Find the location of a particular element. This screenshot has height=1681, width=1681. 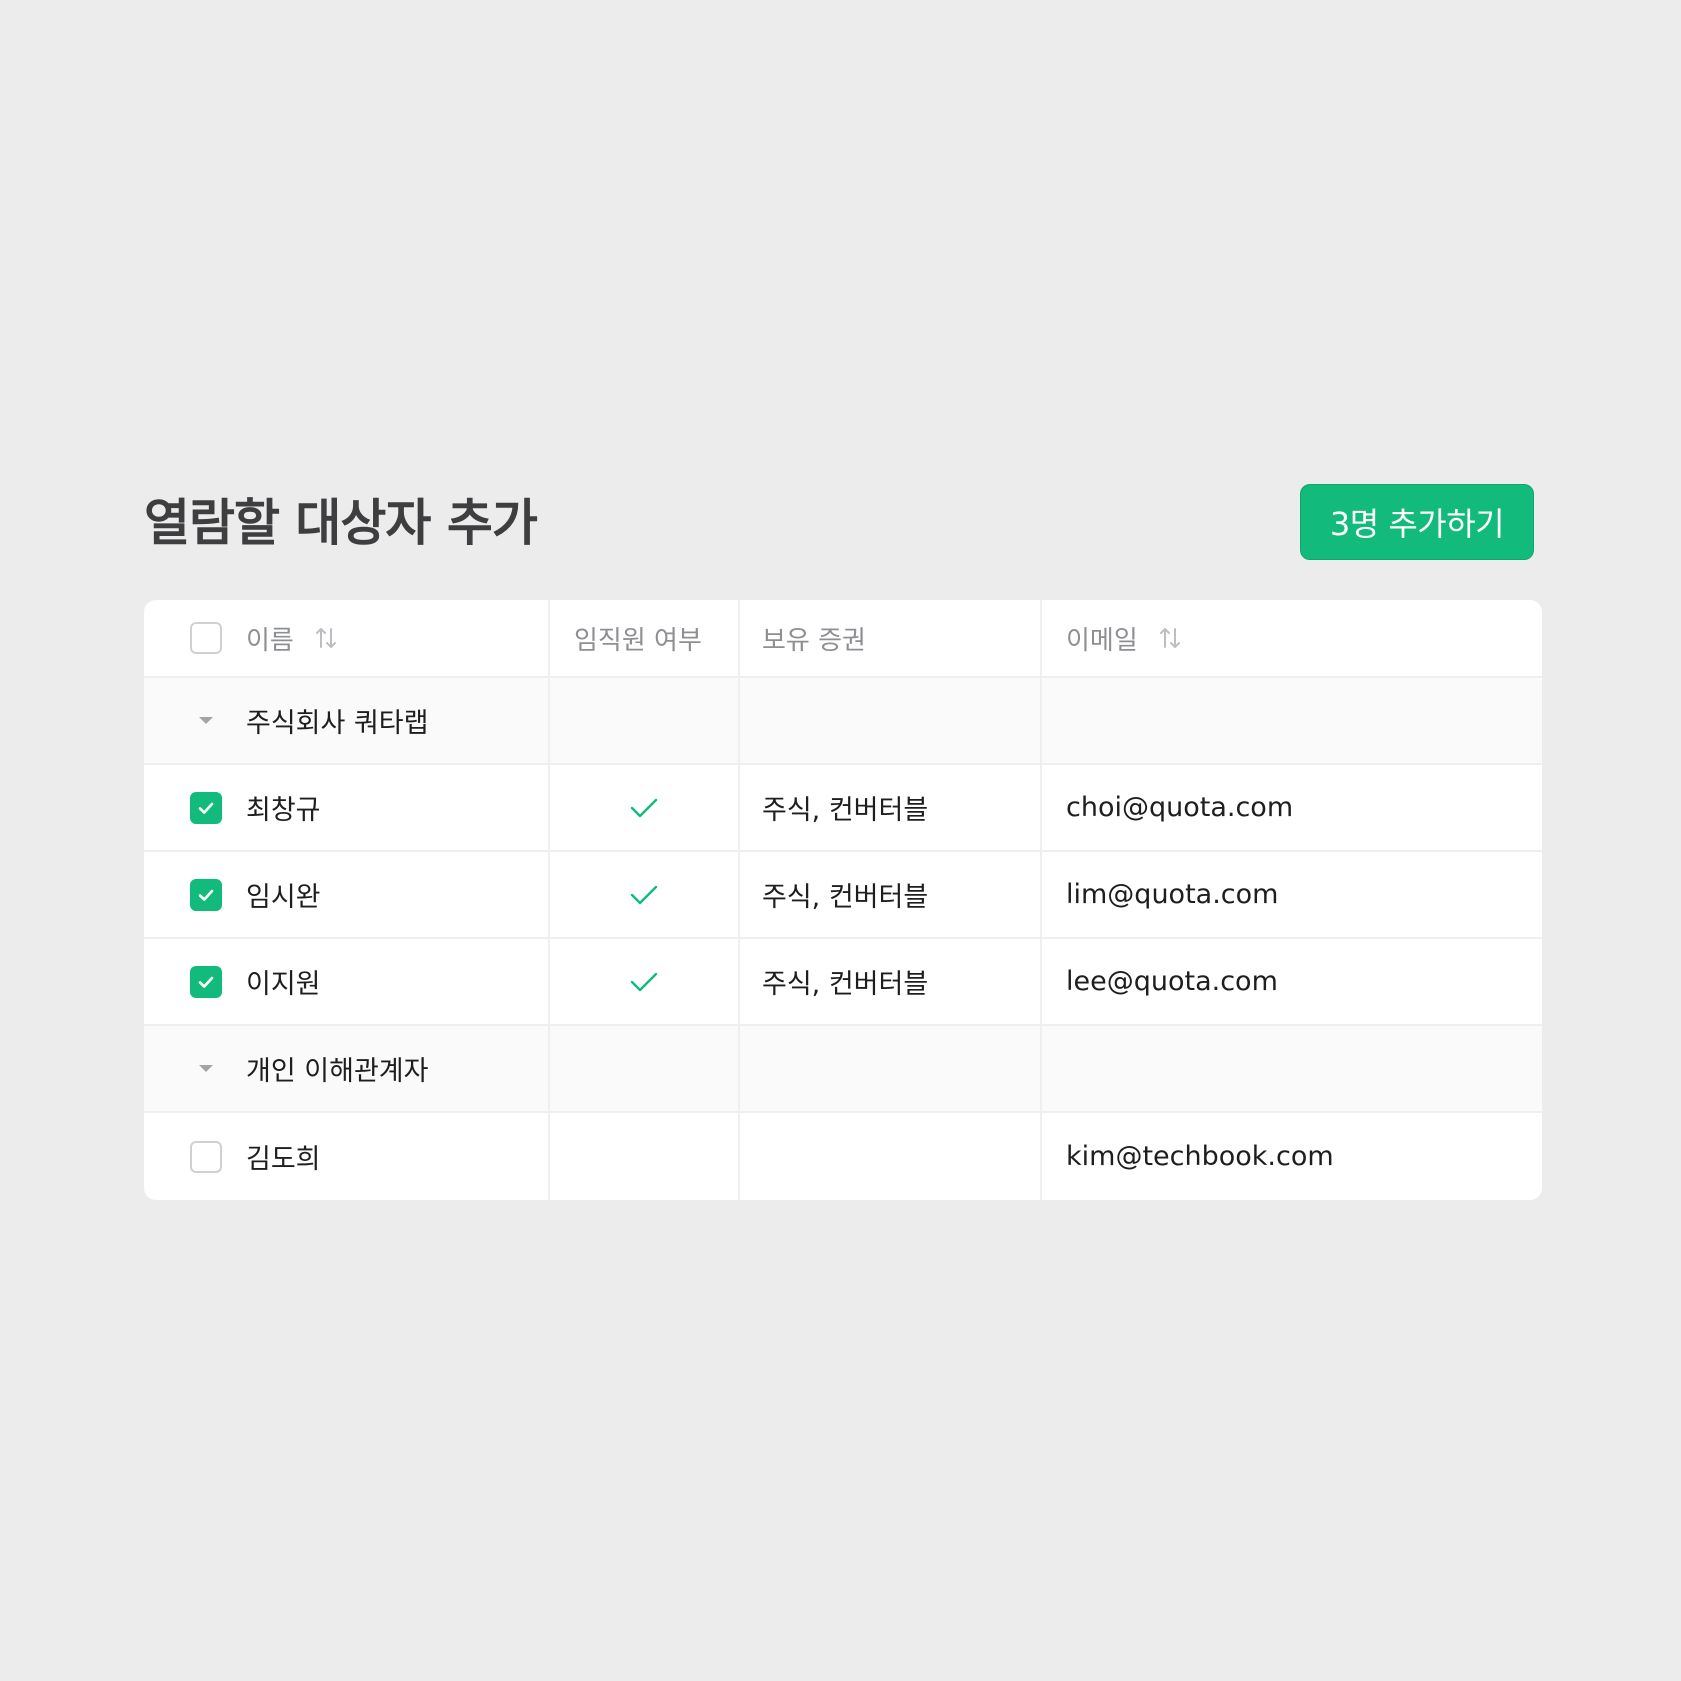

person-name: 김도희 is located at coordinates (283, 1159).